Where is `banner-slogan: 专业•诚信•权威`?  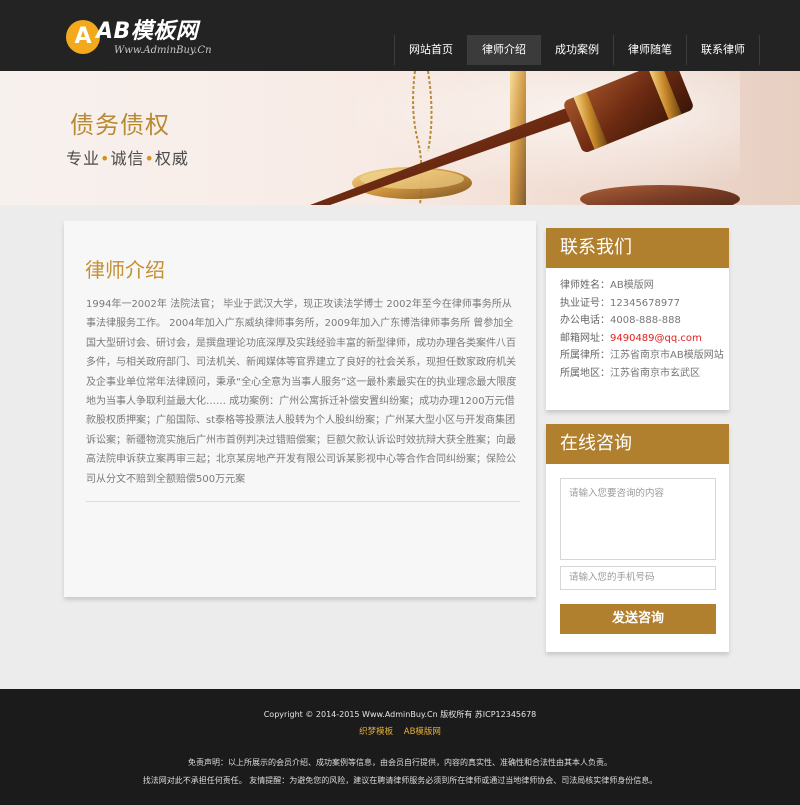
banner-slogan: 专业•诚信•权威 is located at coordinates (127, 157).